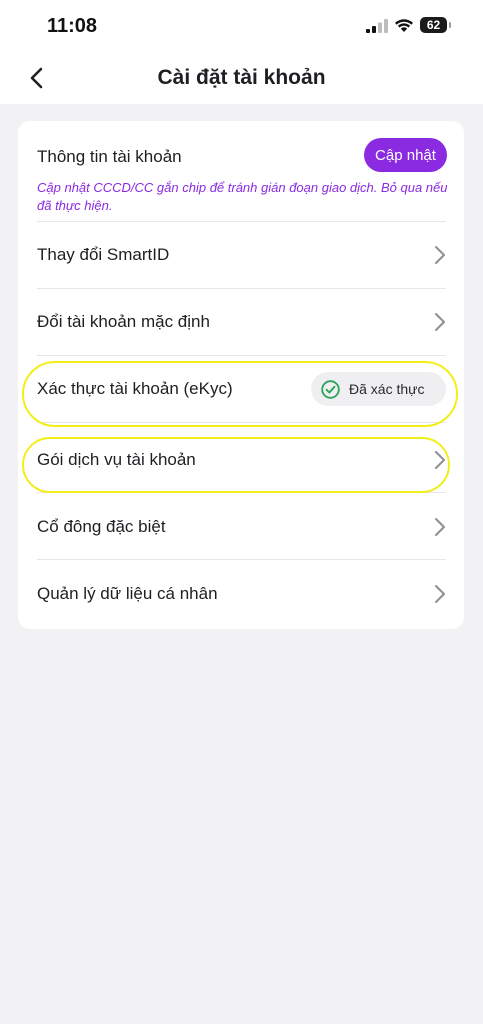 The width and height of the screenshot is (483, 1024). What do you see at coordinates (241, 389) in the screenshot?
I see `menu-item-ekyc: Xác thực tài khoản (eKyc) Đã xác thực` at bounding box center [241, 389].